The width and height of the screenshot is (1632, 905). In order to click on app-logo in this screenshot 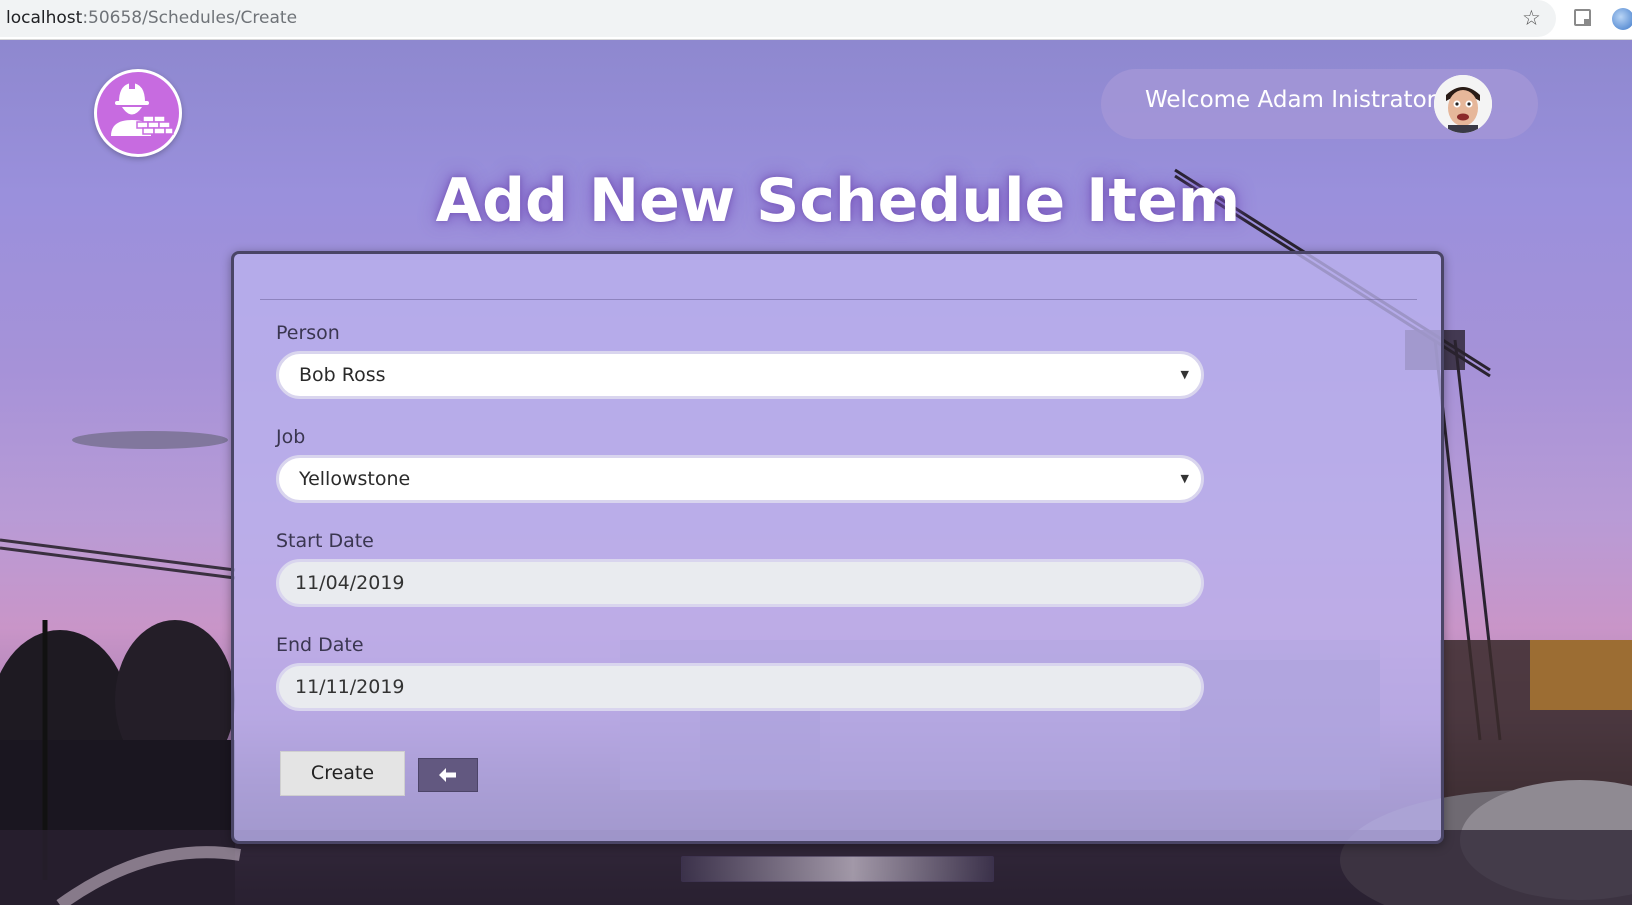, I will do `click(138, 113)`.